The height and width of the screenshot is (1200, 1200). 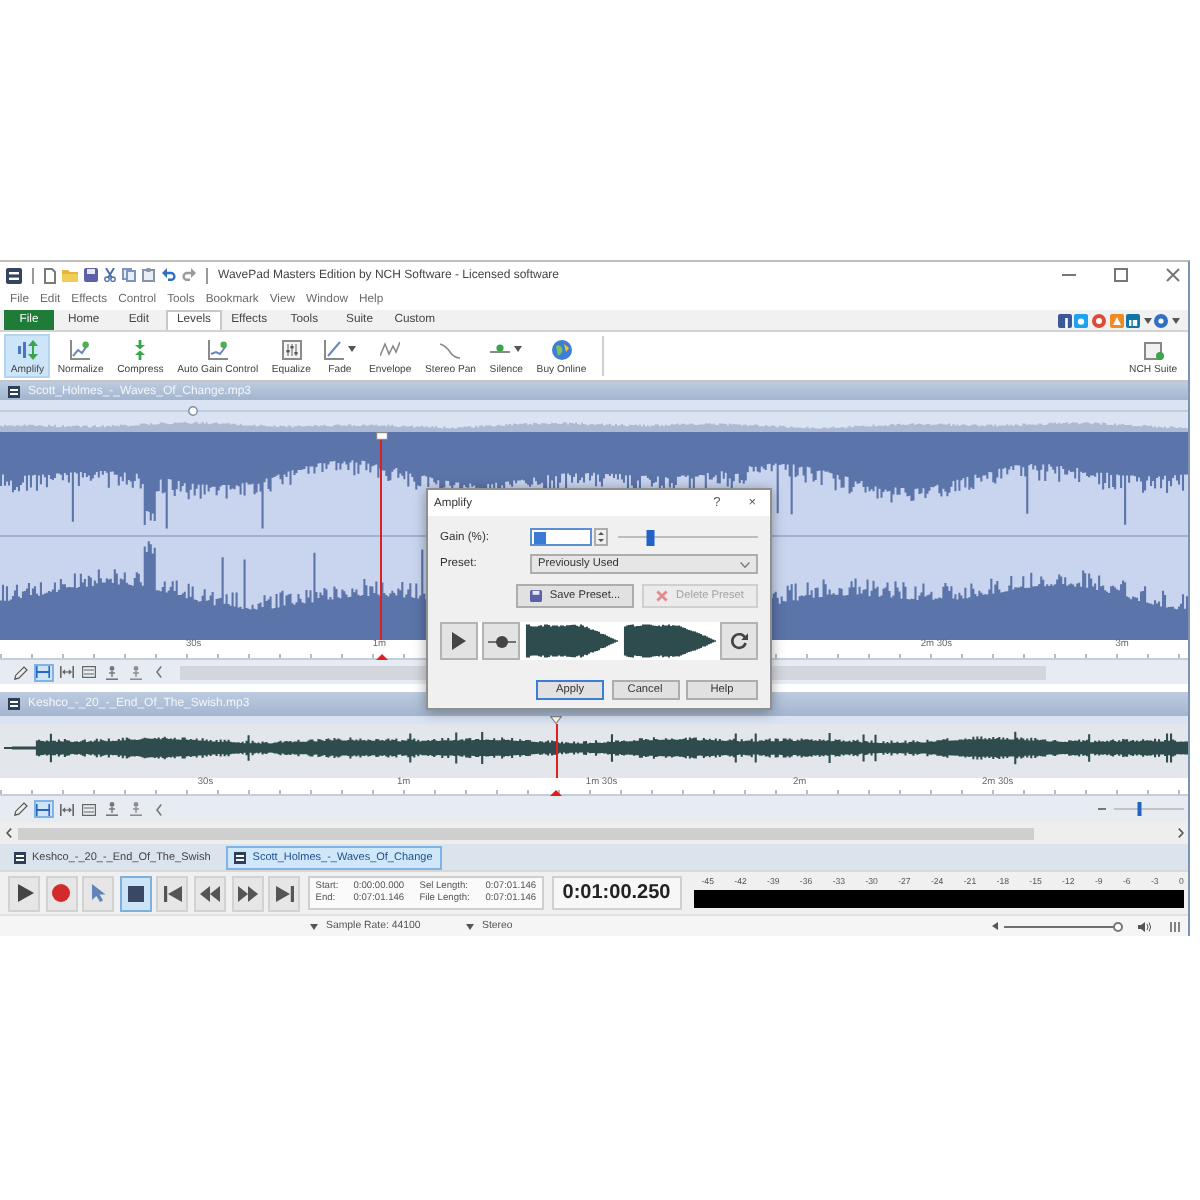 I want to click on speaker-icon, so click(x=1145, y=926).